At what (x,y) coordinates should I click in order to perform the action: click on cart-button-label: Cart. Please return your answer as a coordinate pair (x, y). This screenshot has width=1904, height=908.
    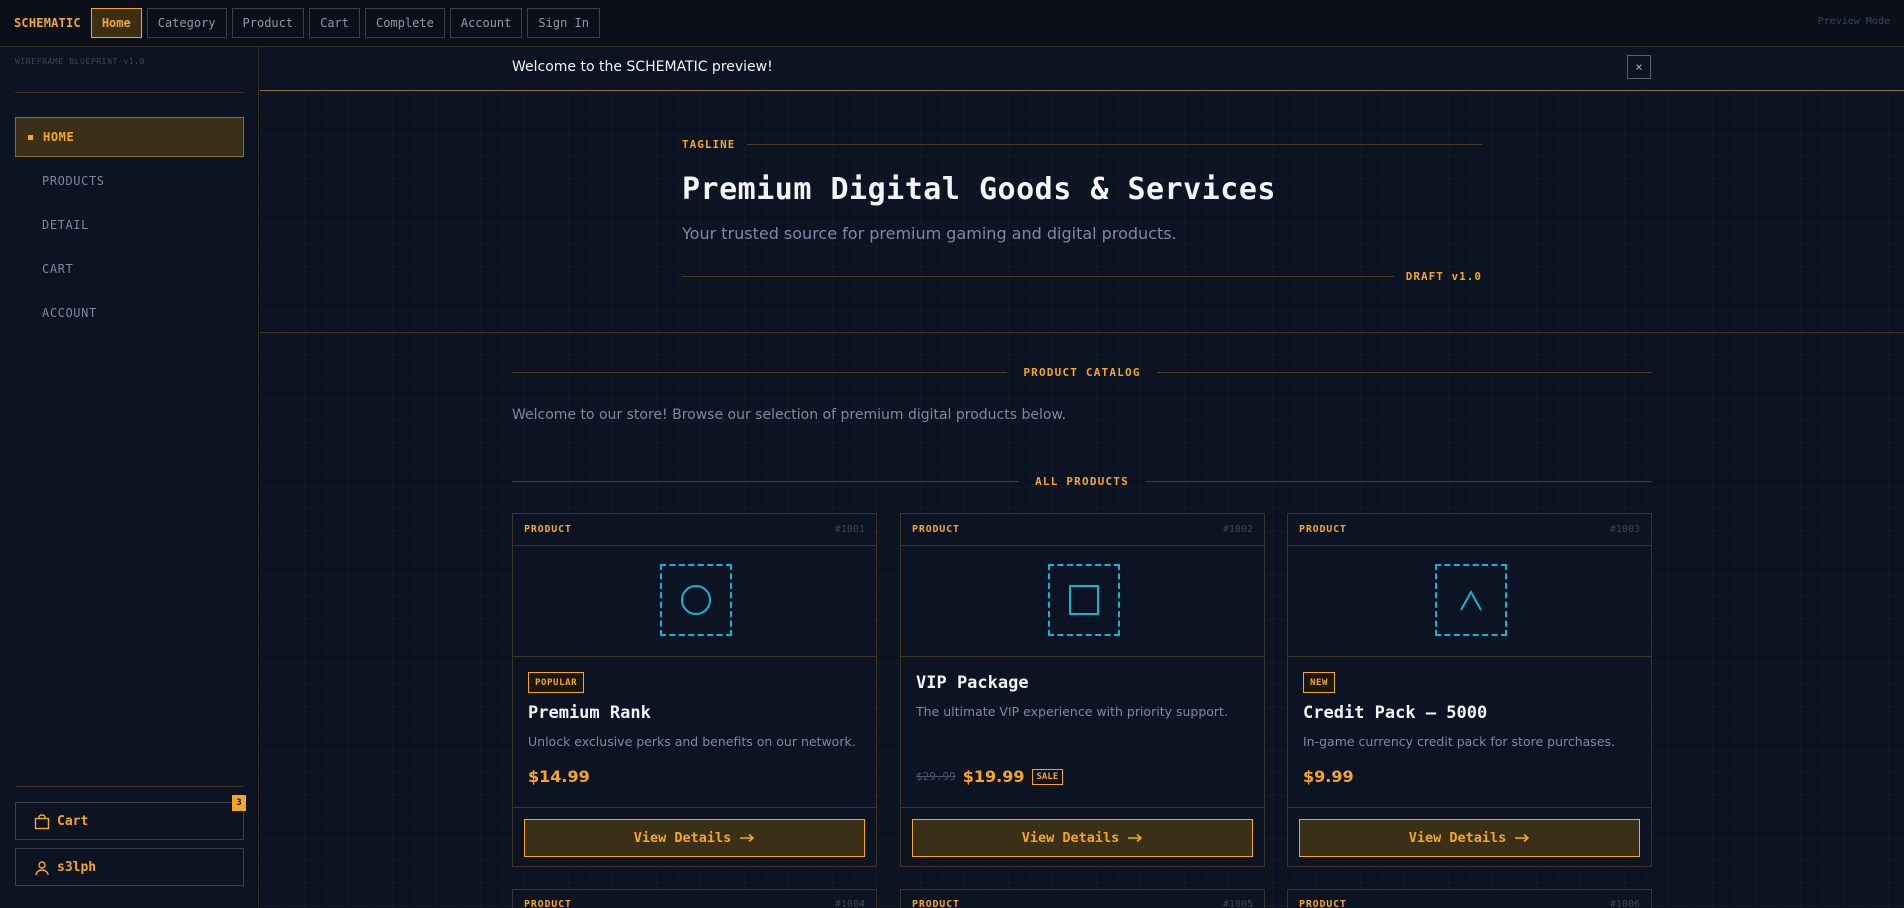
    Looking at the image, I should click on (73, 821).